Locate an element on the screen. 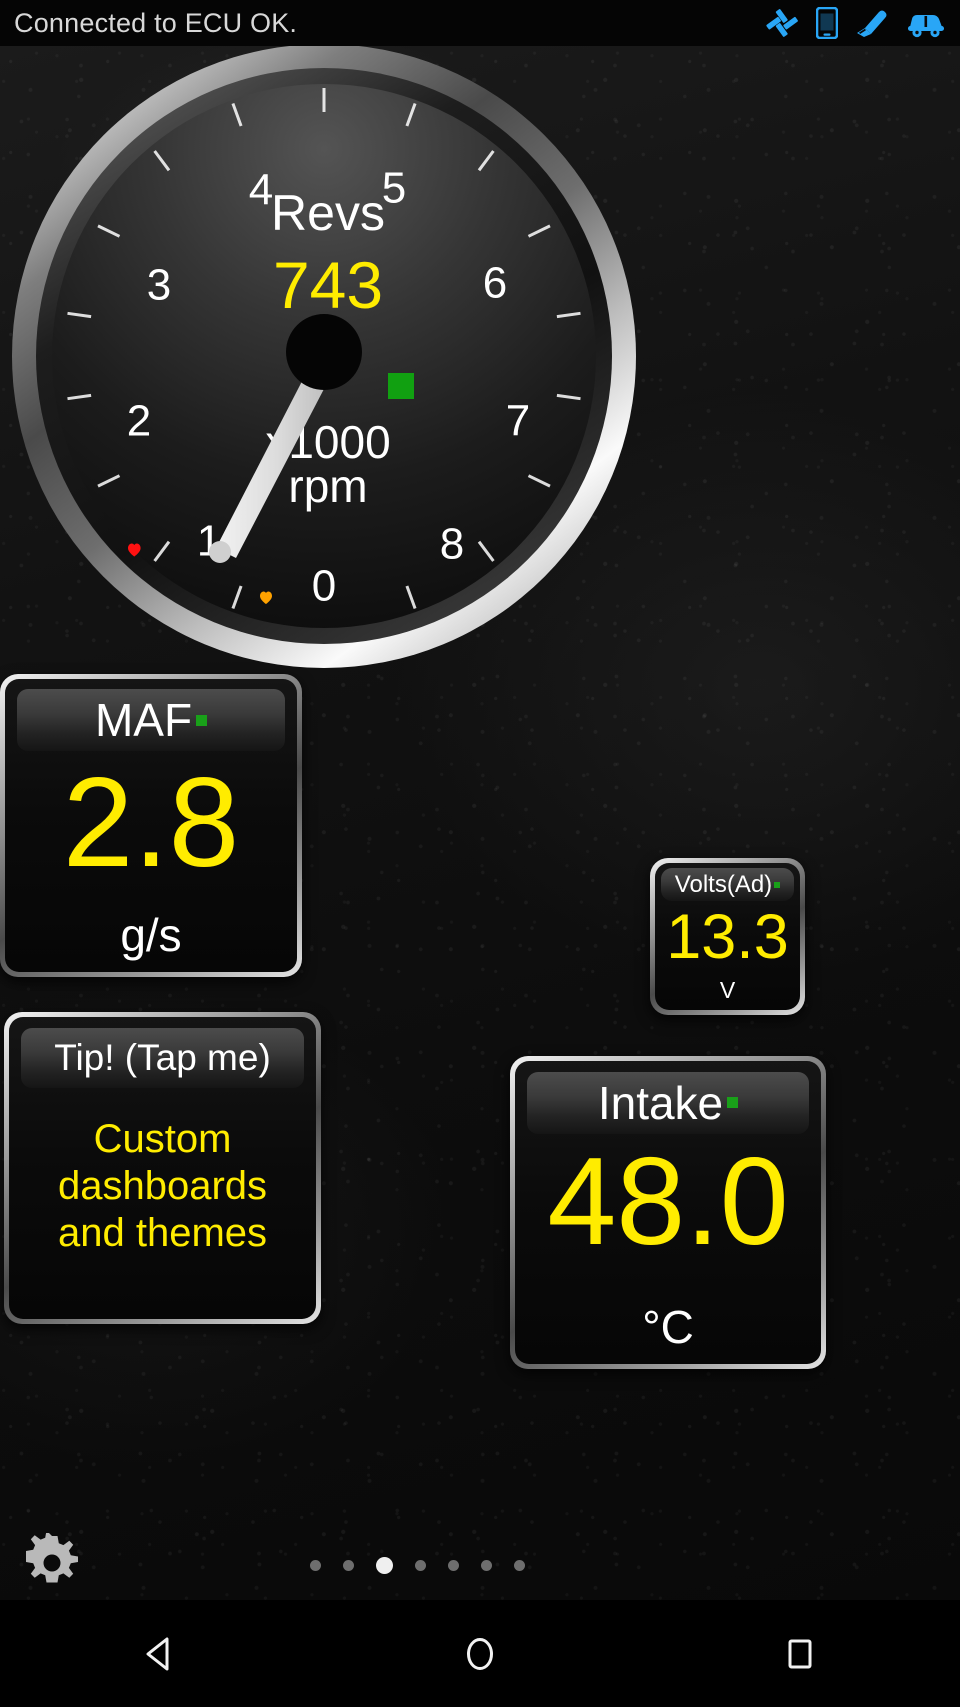 Image resolution: width=960 pixels, height=1707 pixels. panel-value-intake: 48.0 is located at coordinates (668, 1201).